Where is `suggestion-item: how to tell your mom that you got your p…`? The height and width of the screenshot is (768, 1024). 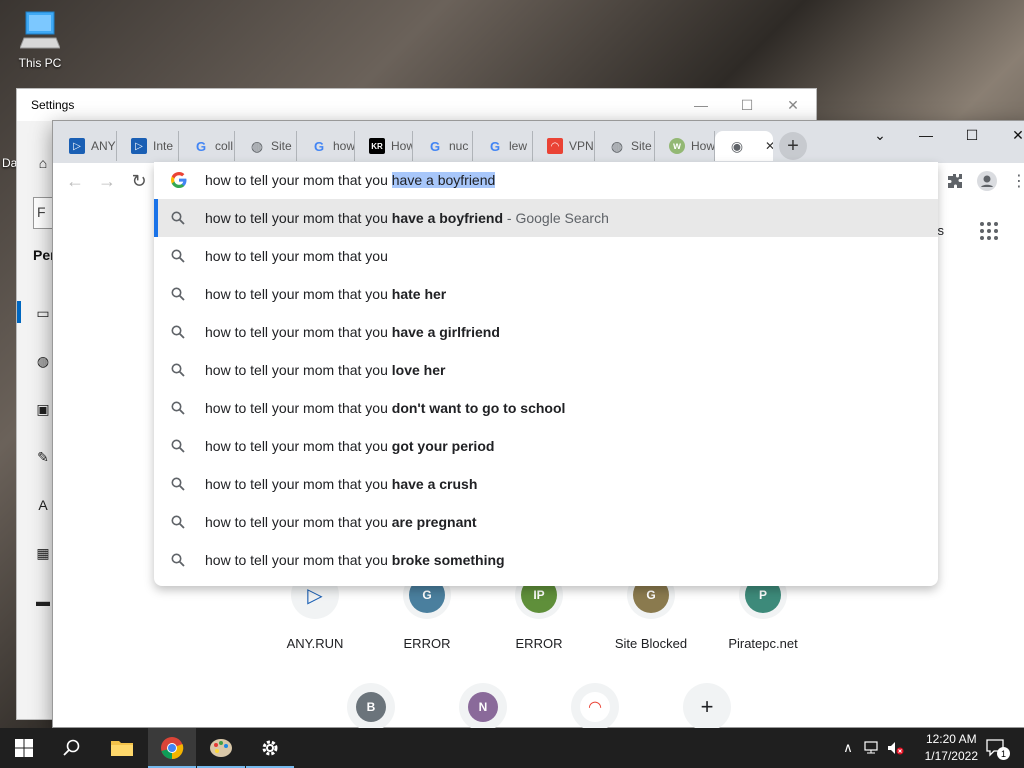
suggestion-item: how to tell your mom that you got your p… is located at coordinates (546, 446).